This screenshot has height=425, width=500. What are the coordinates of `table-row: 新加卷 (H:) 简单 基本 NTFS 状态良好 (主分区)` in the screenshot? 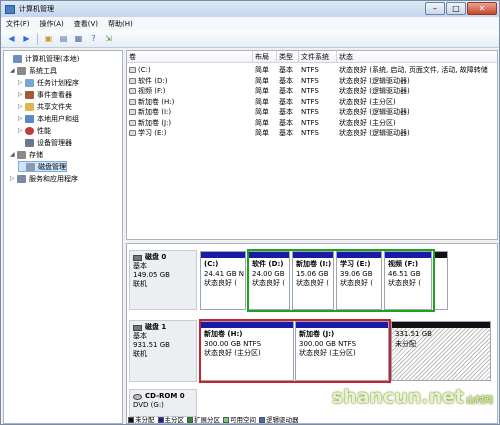 It's located at (312, 102).